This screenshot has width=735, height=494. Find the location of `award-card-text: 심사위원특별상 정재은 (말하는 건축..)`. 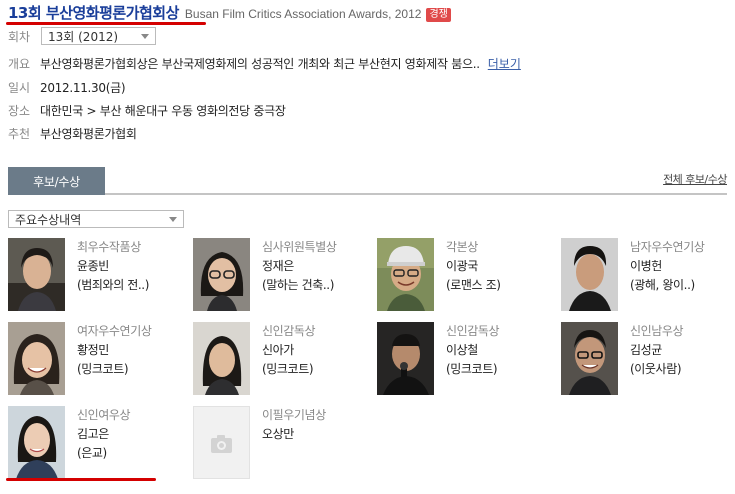

award-card-text: 심사위원특별상 정재은 (말하는 건축..) is located at coordinates (318, 266).